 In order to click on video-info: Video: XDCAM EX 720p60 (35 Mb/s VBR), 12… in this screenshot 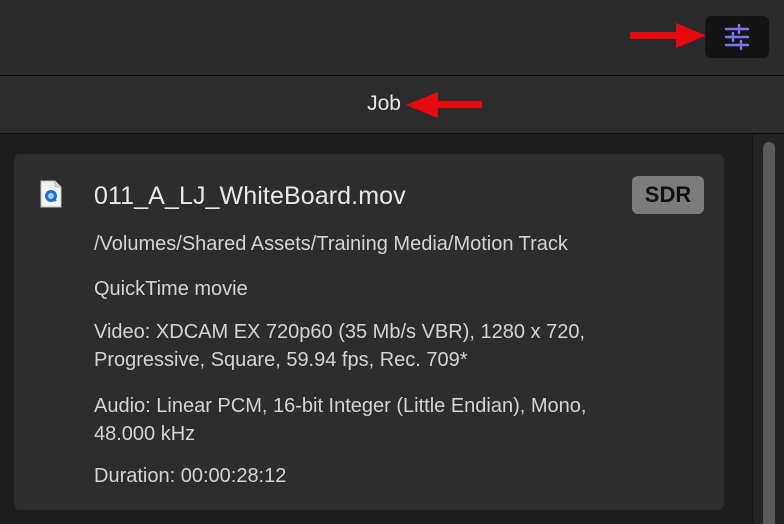, I will do `click(339, 346)`.